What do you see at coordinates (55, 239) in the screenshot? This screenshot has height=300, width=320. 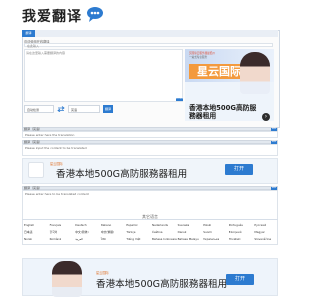 I see `language-link: Română` at bounding box center [55, 239].